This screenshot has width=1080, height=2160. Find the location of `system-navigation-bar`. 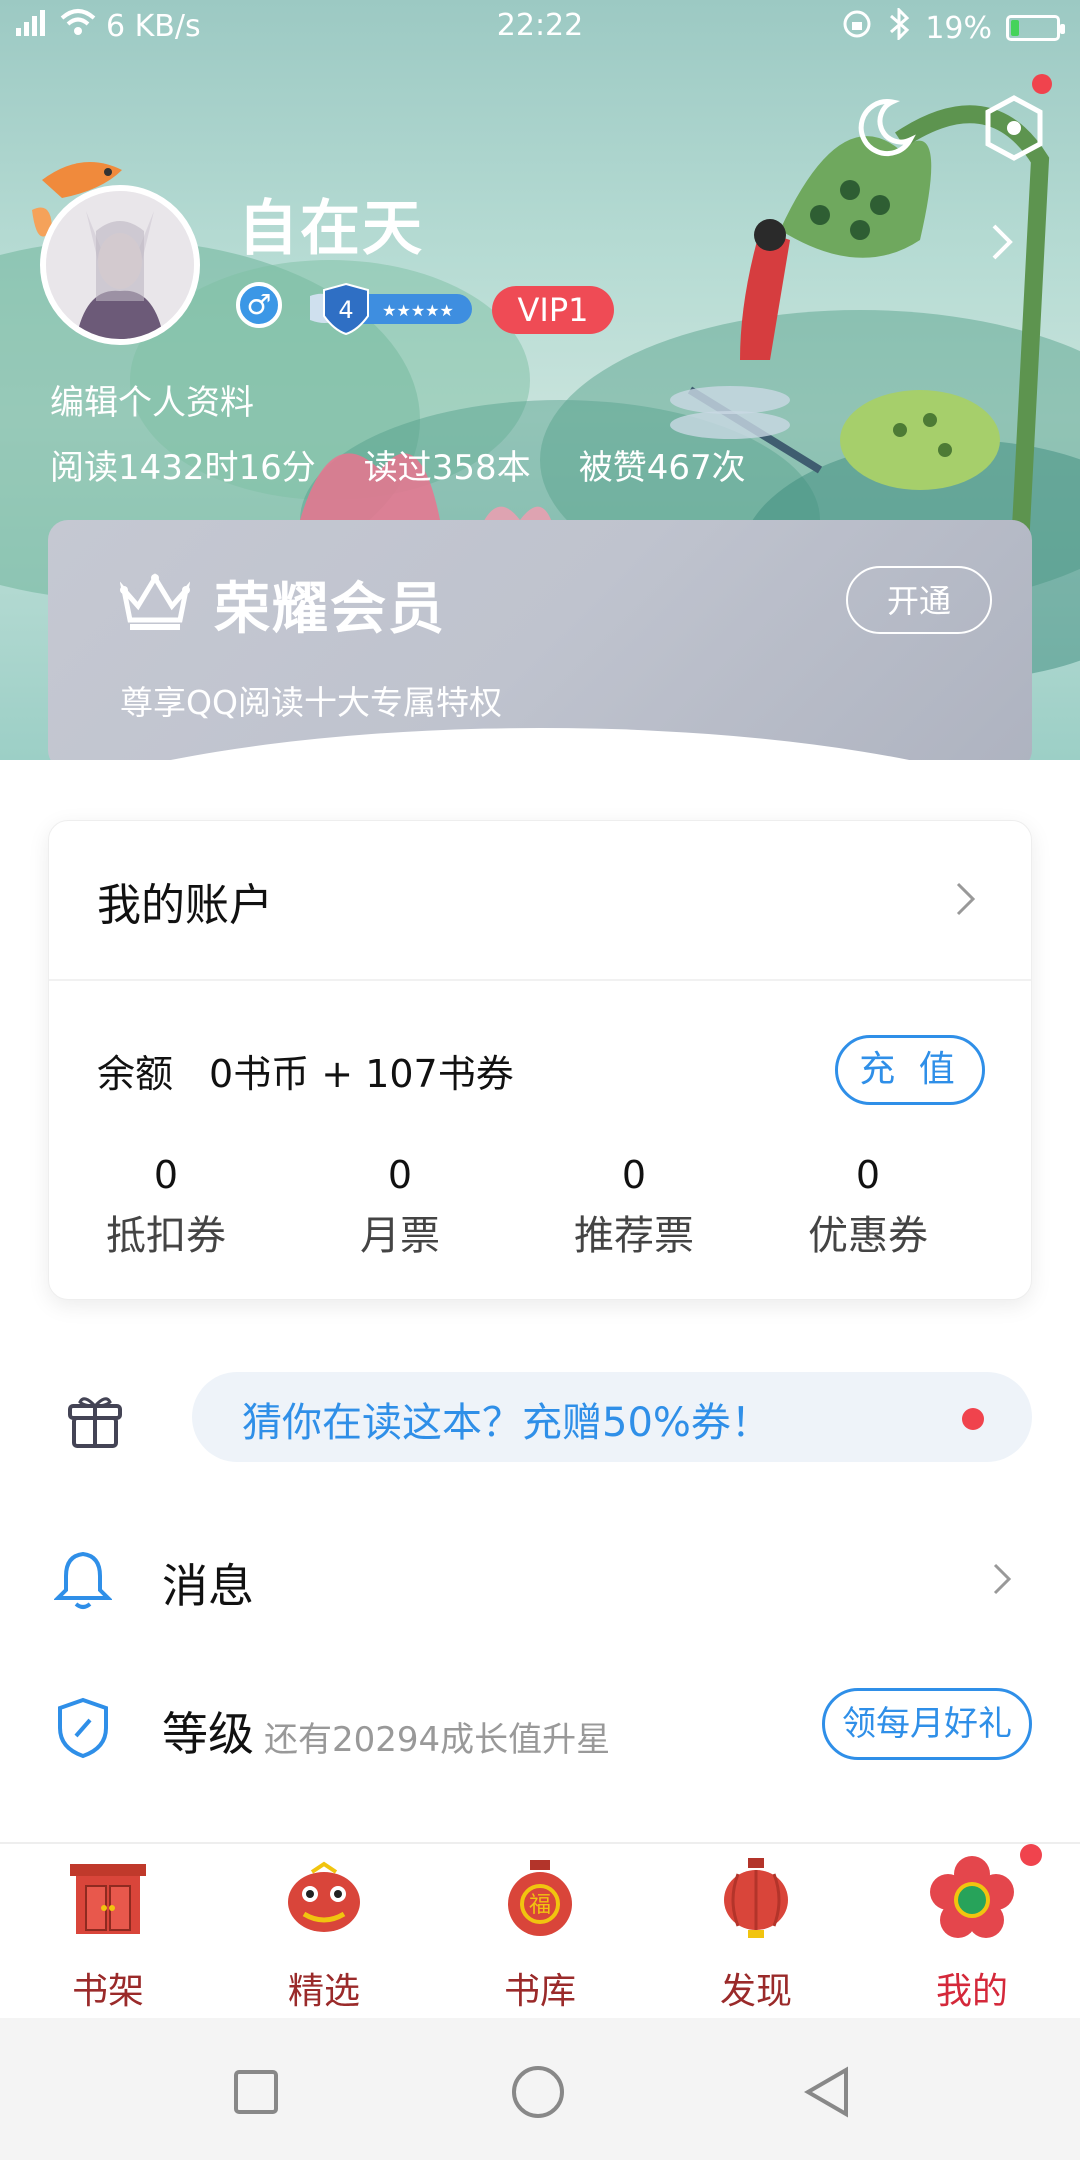

system-navigation-bar is located at coordinates (540, 2089).